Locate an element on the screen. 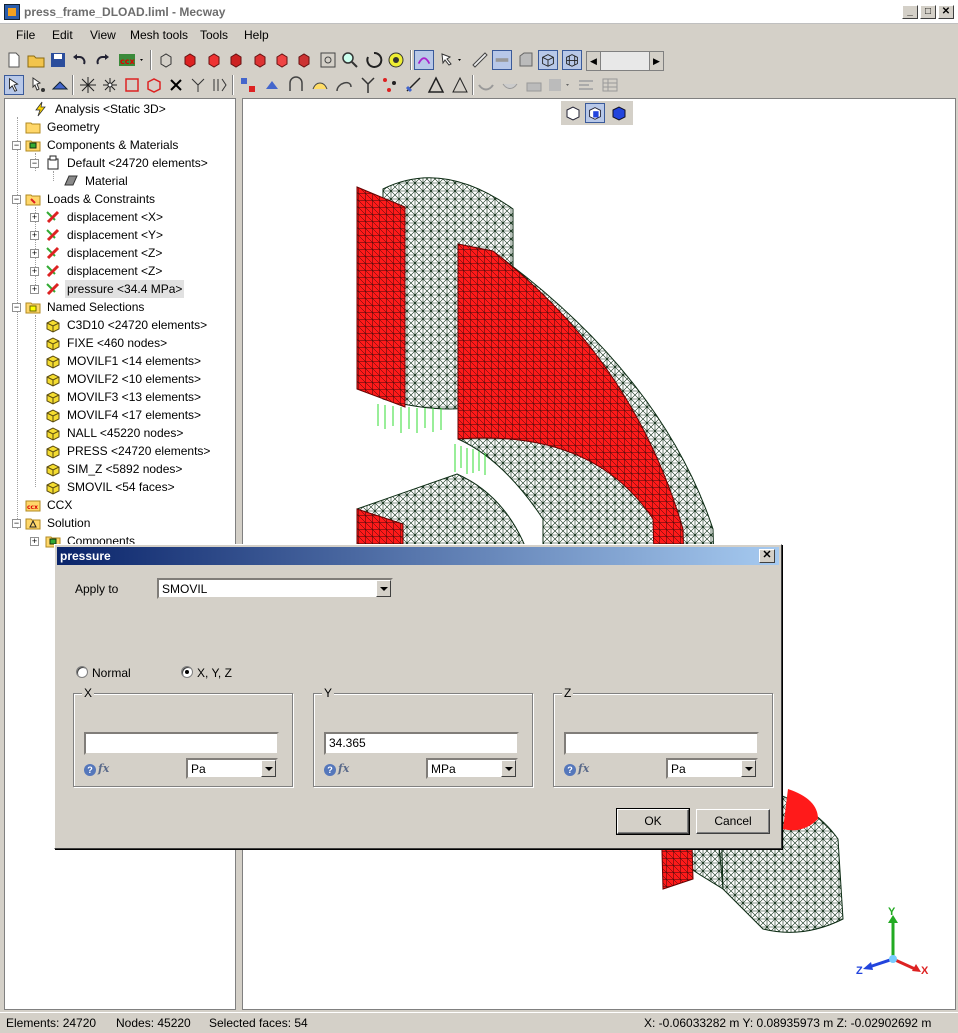 This screenshot has width=958, height=1033. rotate-icon is located at coordinates (374, 60).